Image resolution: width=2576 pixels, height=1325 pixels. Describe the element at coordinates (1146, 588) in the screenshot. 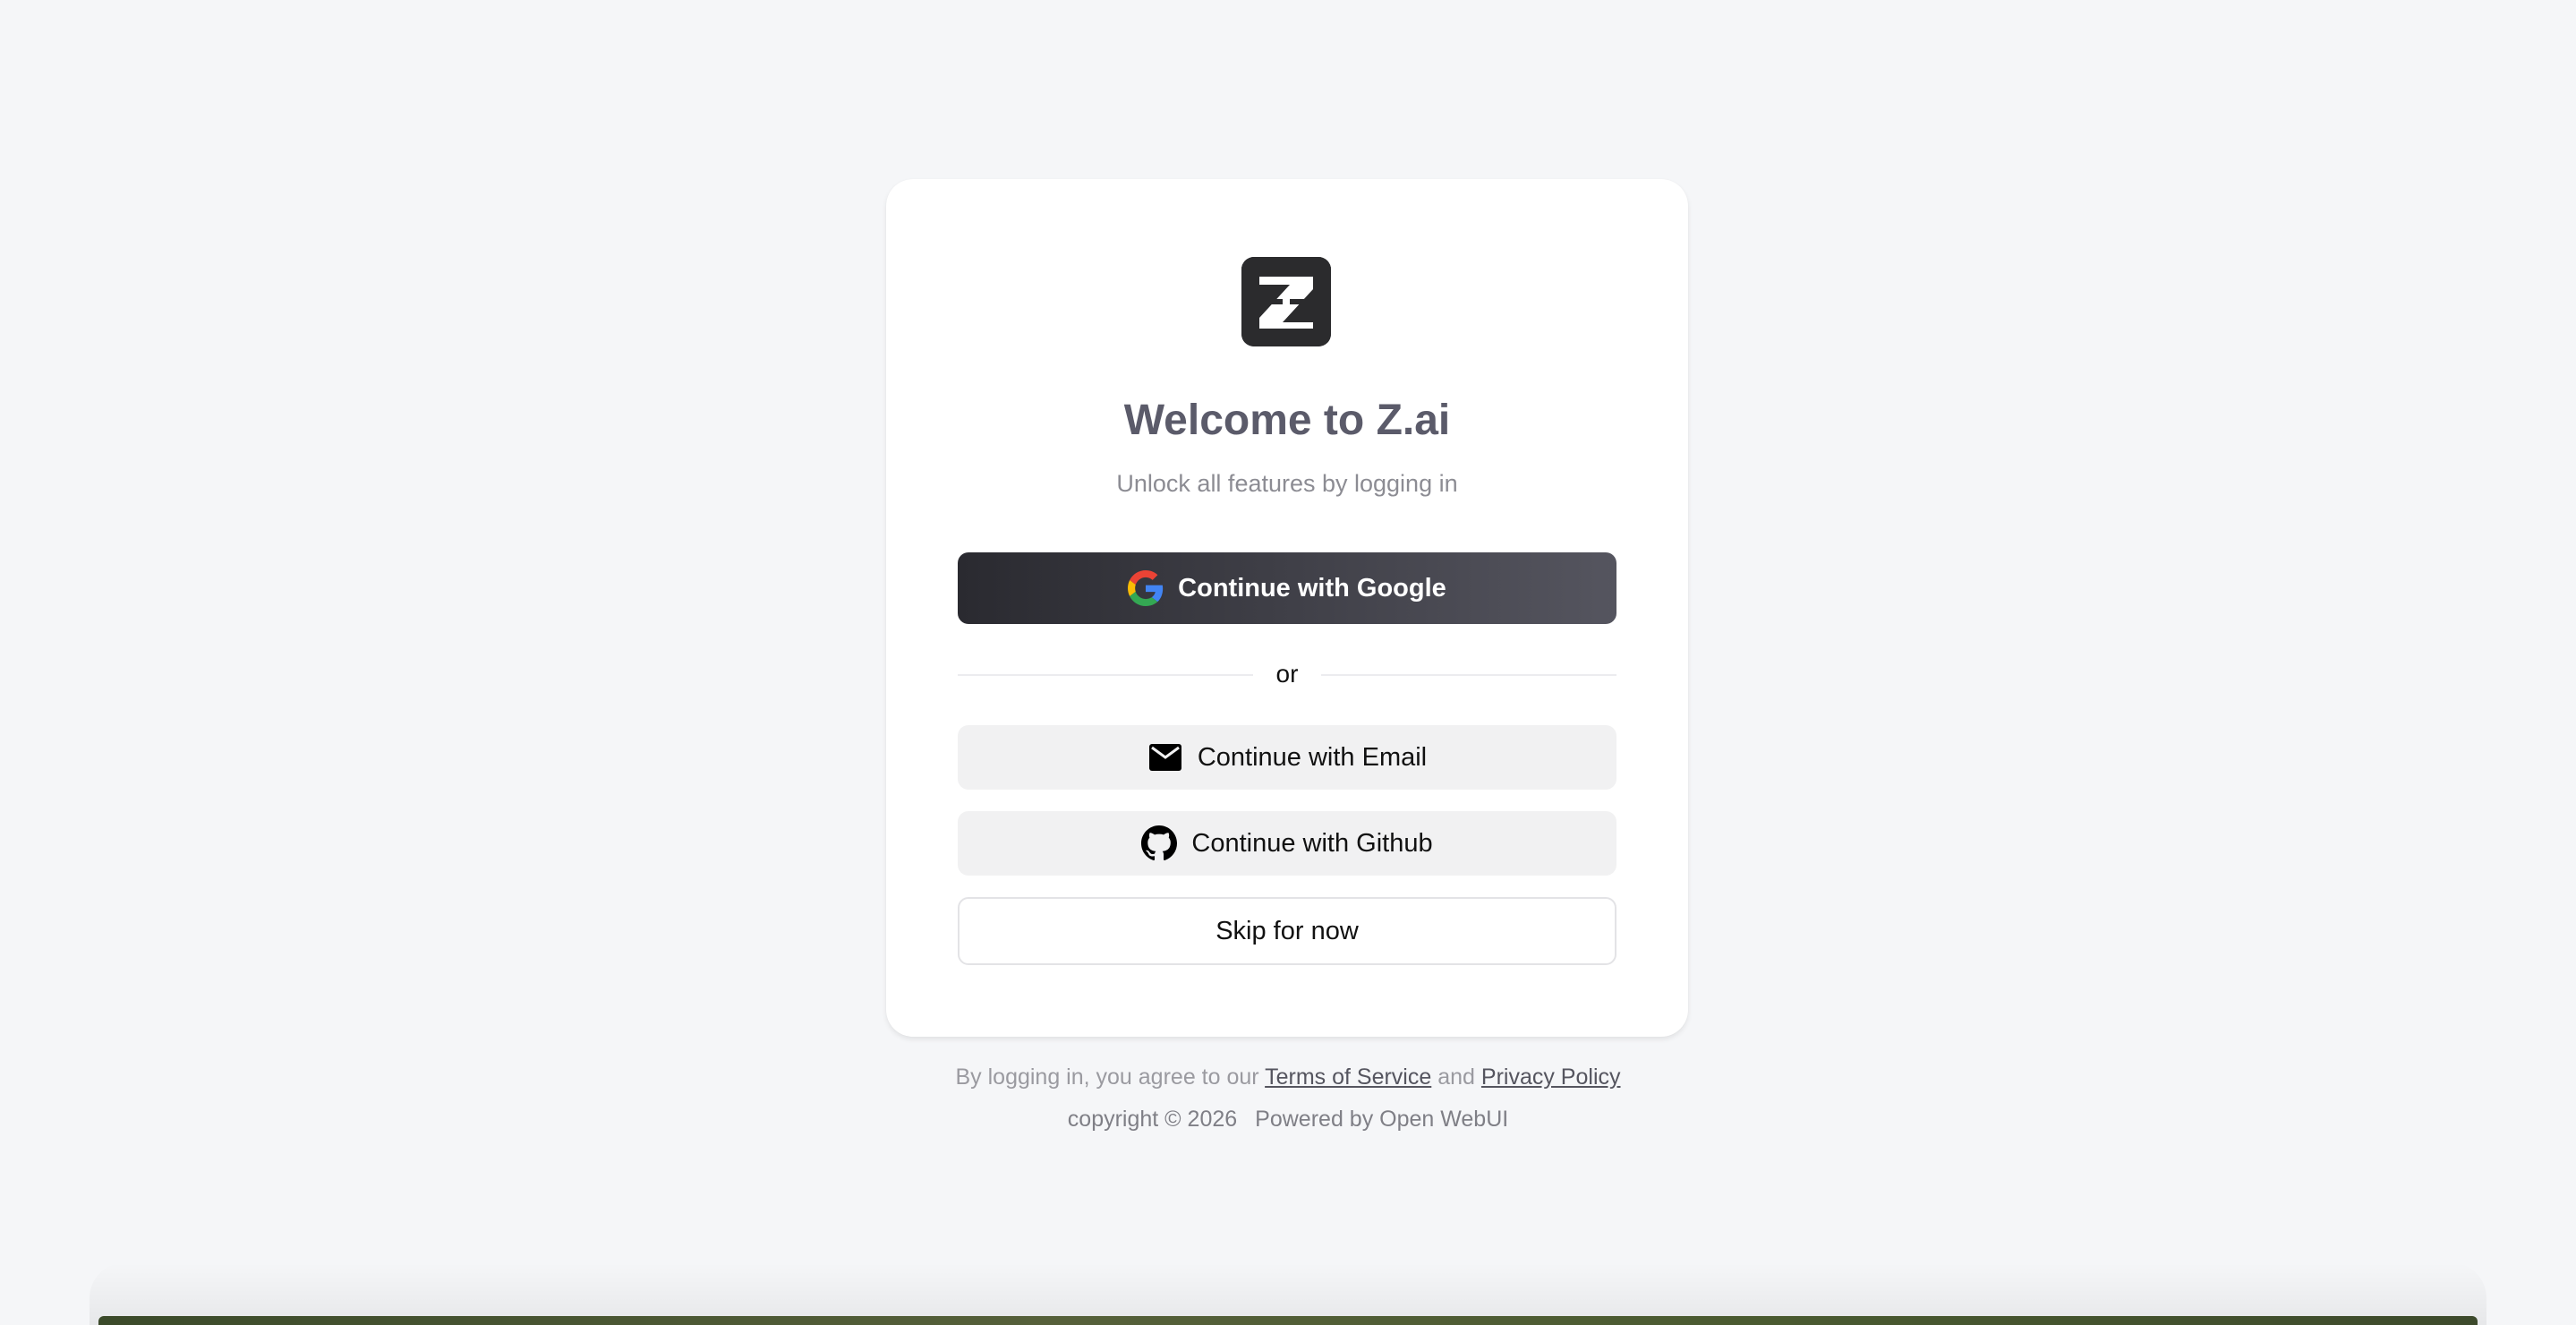

I see `google-g-icon` at that location.